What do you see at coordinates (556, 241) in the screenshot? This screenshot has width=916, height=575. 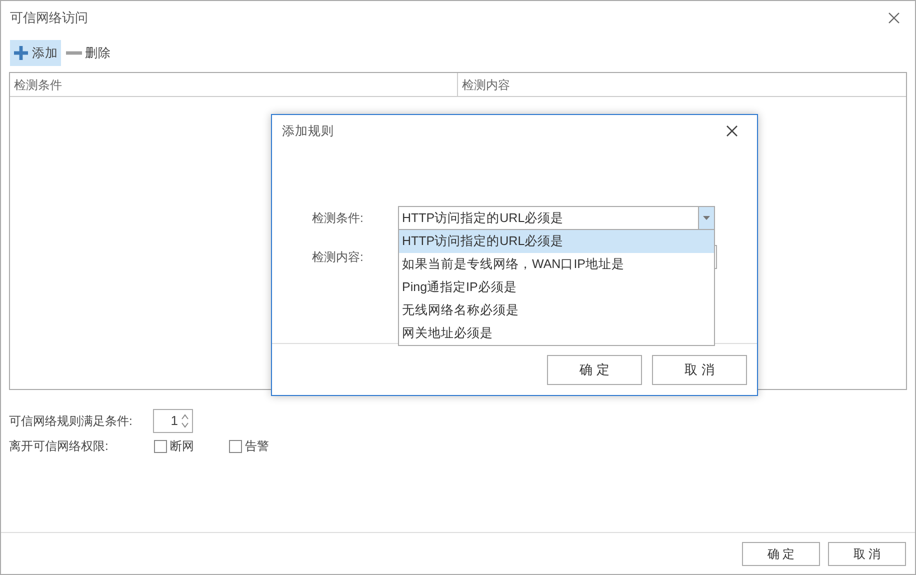 I see `dropdown-option: HTTP访问指定的URL必须是` at bounding box center [556, 241].